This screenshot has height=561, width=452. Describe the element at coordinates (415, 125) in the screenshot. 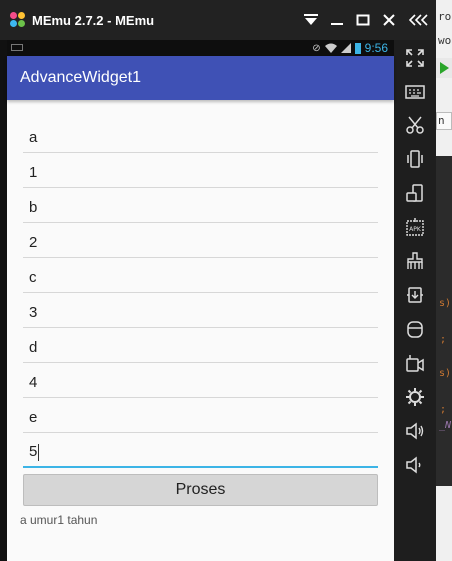

I see `scissors-icon` at that location.